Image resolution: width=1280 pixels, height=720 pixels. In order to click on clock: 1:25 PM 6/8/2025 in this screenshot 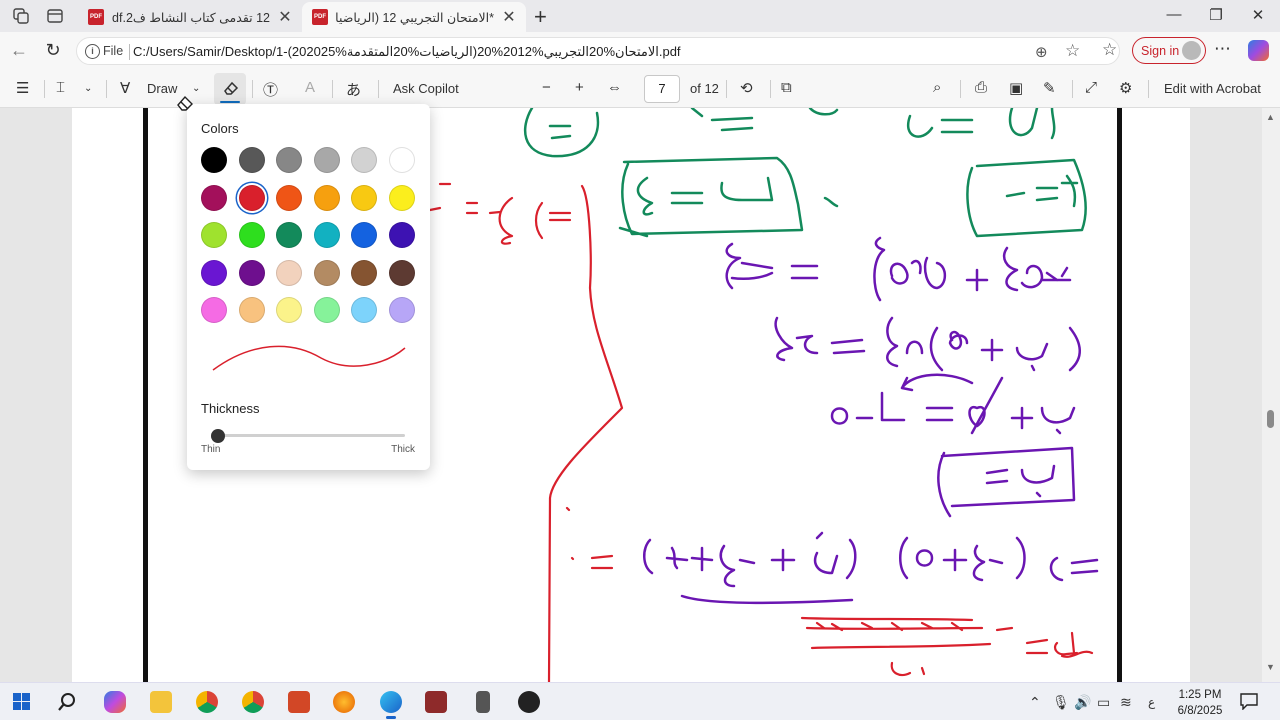, I will do `click(1200, 703)`.